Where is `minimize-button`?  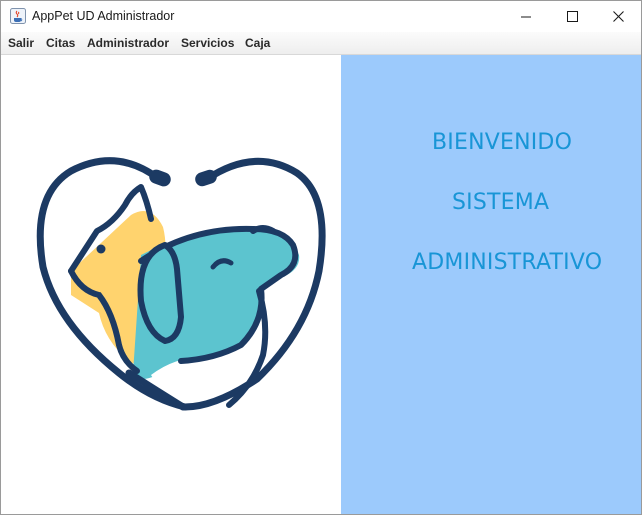 minimize-button is located at coordinates (526, 16).